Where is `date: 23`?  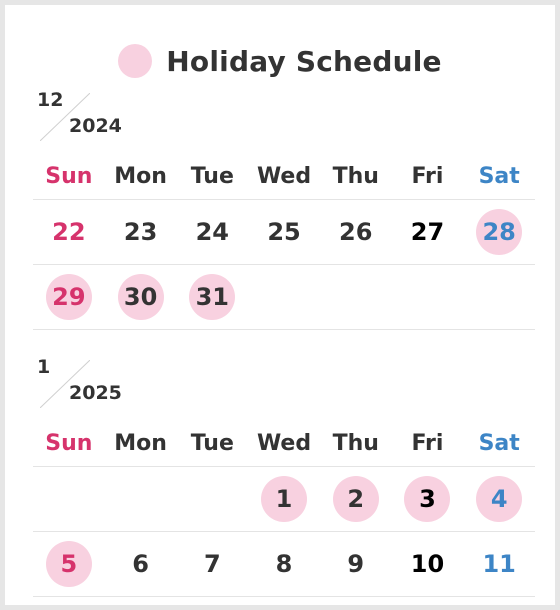
date: 23 is located at coordinates (140, 232).